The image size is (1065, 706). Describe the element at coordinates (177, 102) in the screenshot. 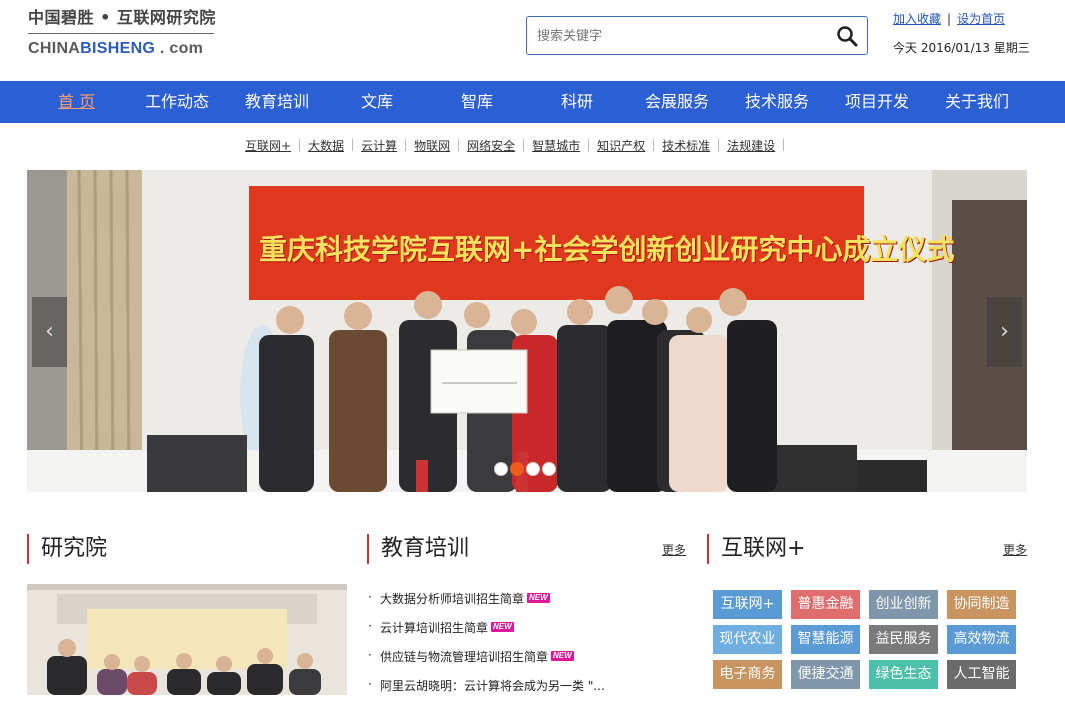

I see `nav-item-work-news: 工作动态` at that location.